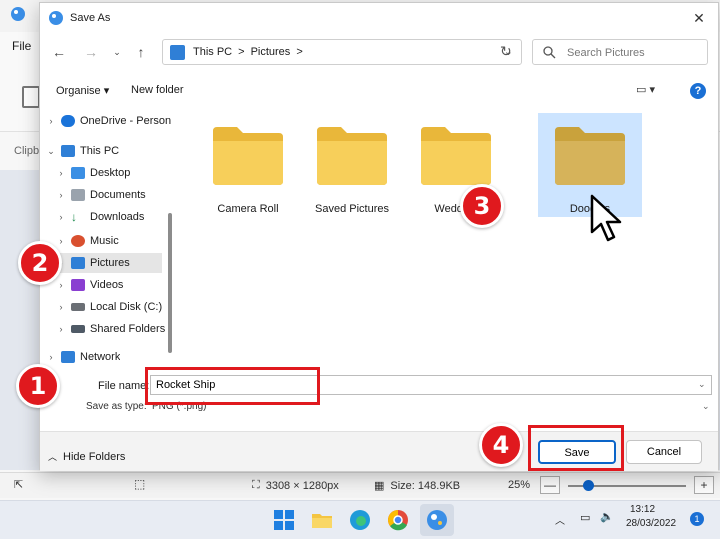 This screenshot has width=720, height=539. I want to click on sidebar-item-downloads: › ↓ Downloads, so click(100, 217).